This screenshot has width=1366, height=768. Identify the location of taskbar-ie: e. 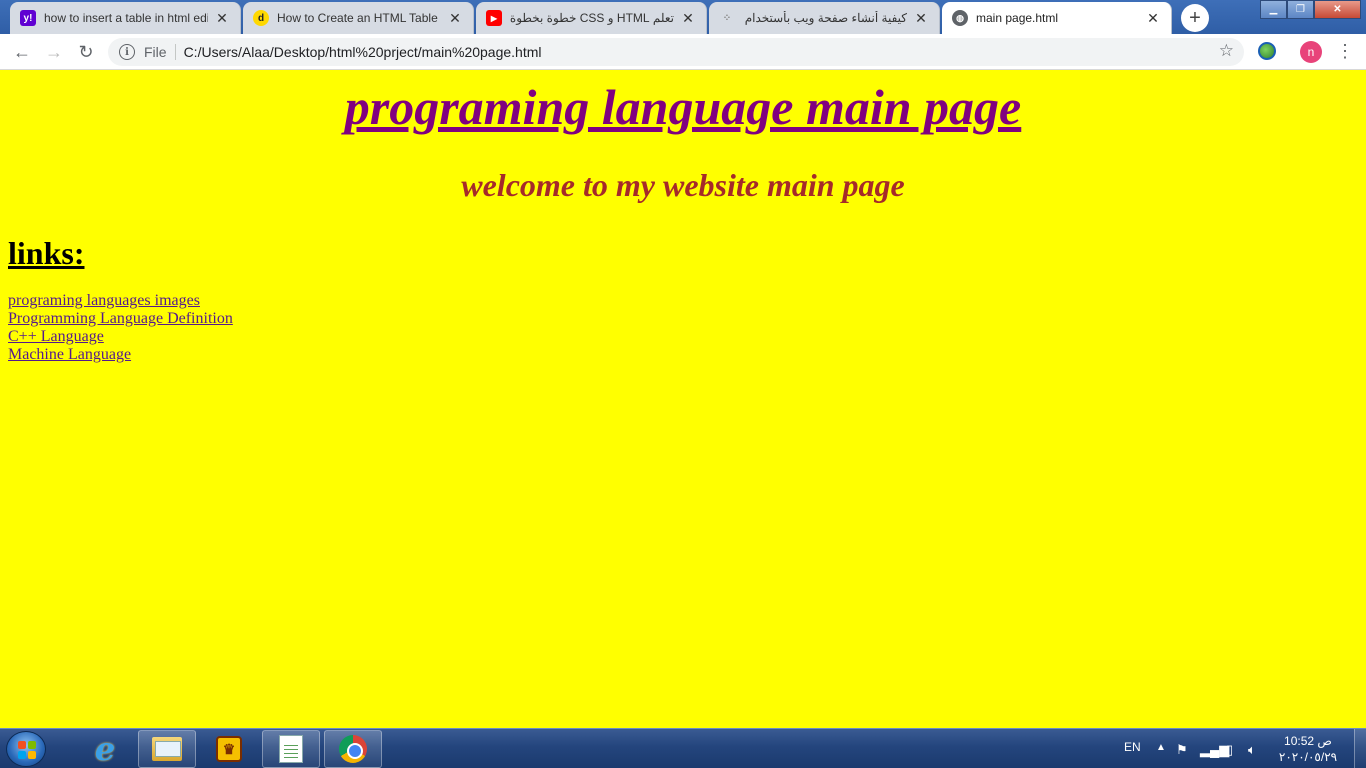
(105, 749).